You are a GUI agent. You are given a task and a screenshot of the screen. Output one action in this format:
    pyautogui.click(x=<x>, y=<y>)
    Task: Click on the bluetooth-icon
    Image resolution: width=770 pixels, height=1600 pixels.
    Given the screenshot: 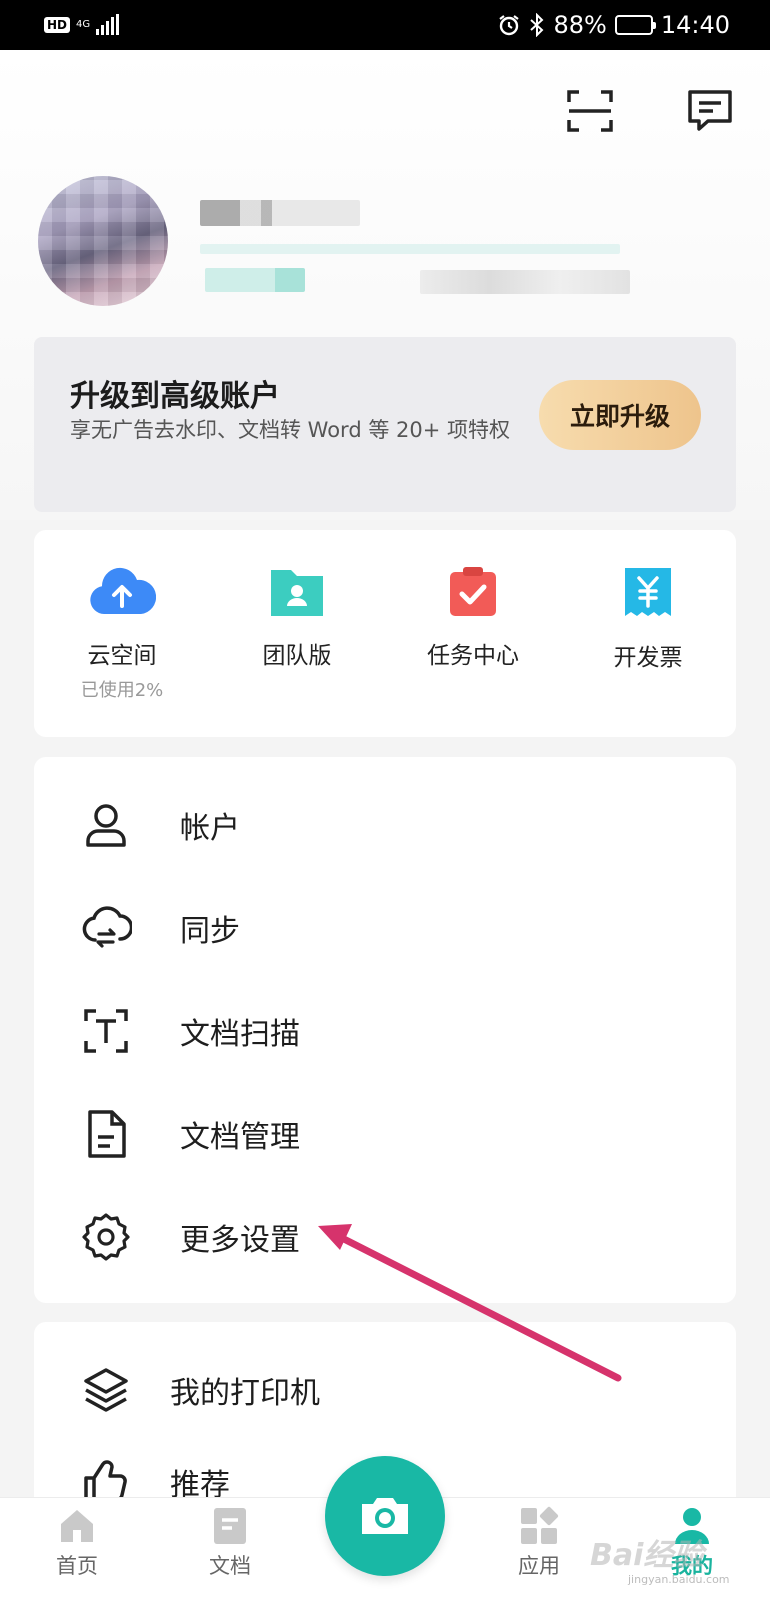 What is the action you would take?
    pyautogui.click(x=537, y=25)
    